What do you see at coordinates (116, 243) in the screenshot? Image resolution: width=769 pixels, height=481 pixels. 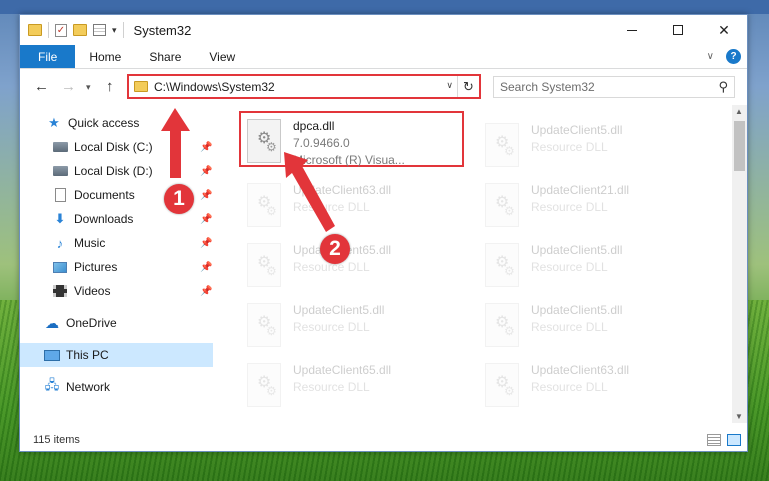 I see `sidebar-item-music: ♪ Music 📌` at bounding box center [116, 243].